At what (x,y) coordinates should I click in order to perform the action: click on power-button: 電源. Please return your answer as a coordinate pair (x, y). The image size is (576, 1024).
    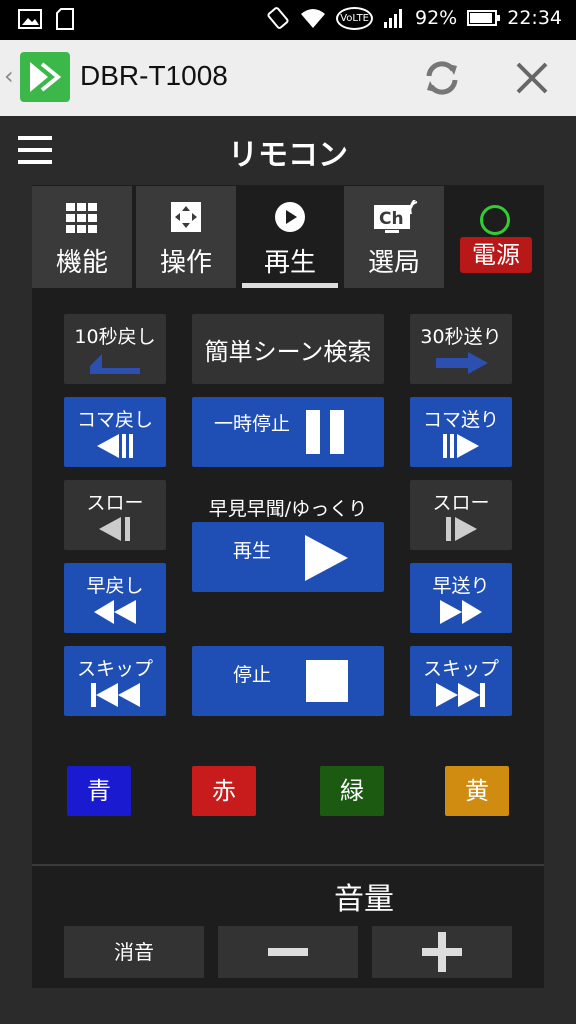
    Looking at the image, I should click on (496, 255).